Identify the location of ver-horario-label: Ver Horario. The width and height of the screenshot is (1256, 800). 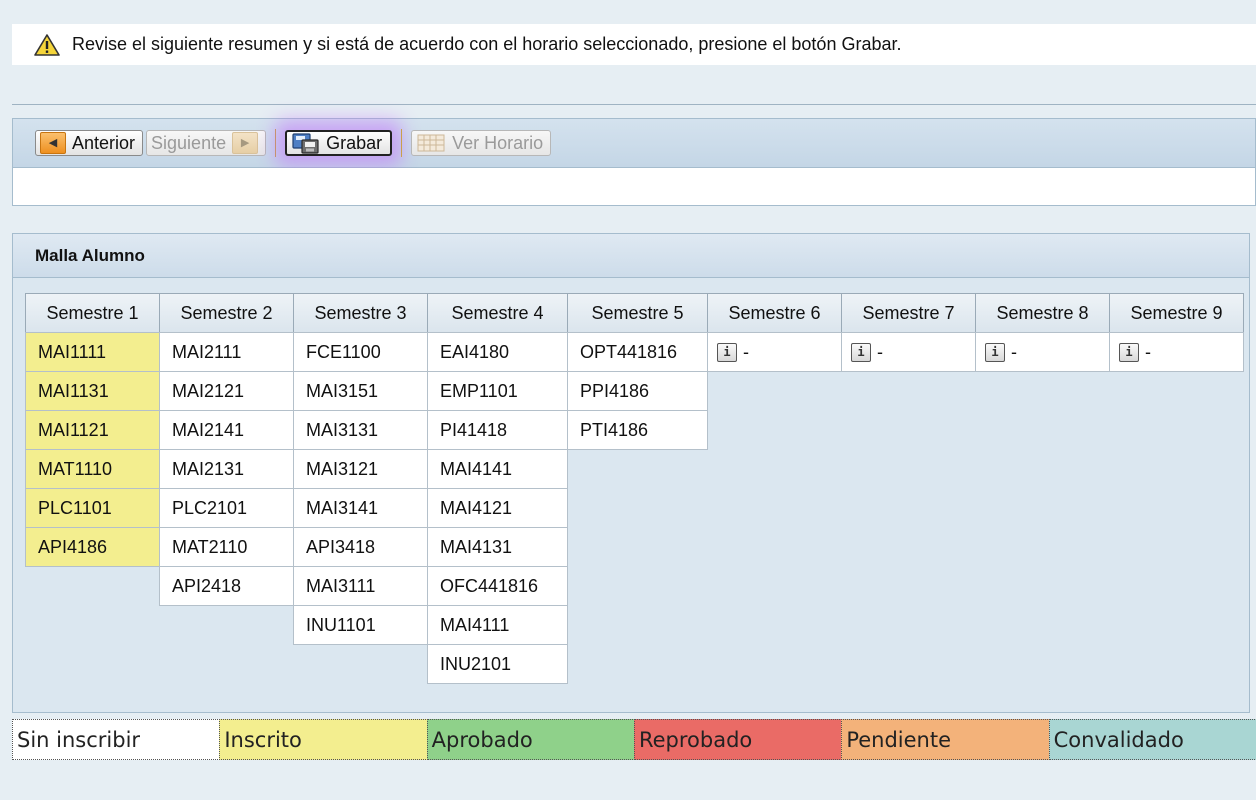
(498, 142).